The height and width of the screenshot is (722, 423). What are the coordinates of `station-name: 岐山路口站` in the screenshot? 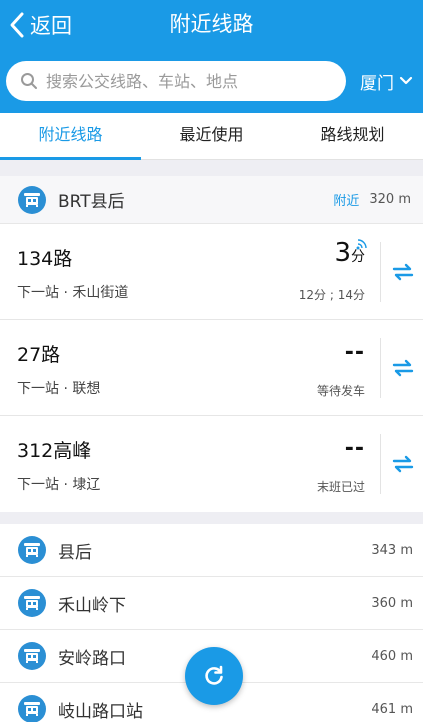 It's located at (100, 711).